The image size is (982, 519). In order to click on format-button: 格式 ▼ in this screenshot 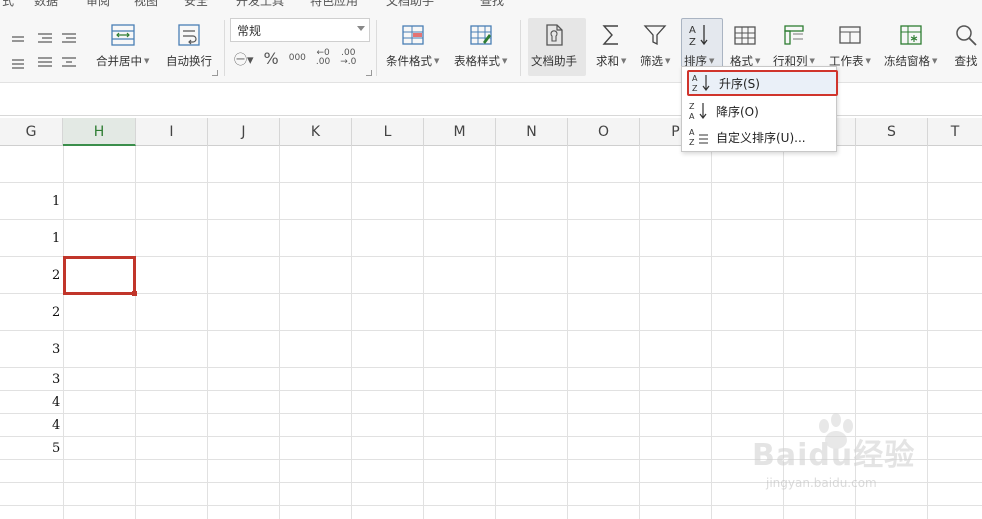, I will do `click(745, 45)`.